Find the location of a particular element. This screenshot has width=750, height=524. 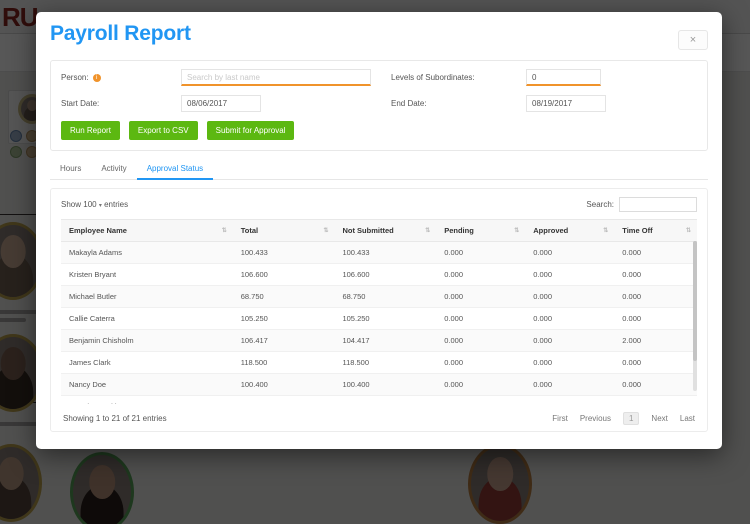

cell-not-submitted: 118.500 is located at coordinates (385, 362).